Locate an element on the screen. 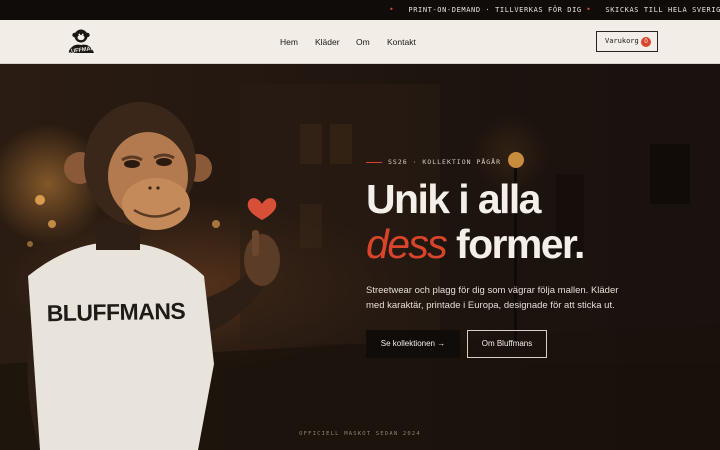 The width and height of the screenshot is (720, 450). cart-button: Varukorg 0 is located at coordinates (627, 41).